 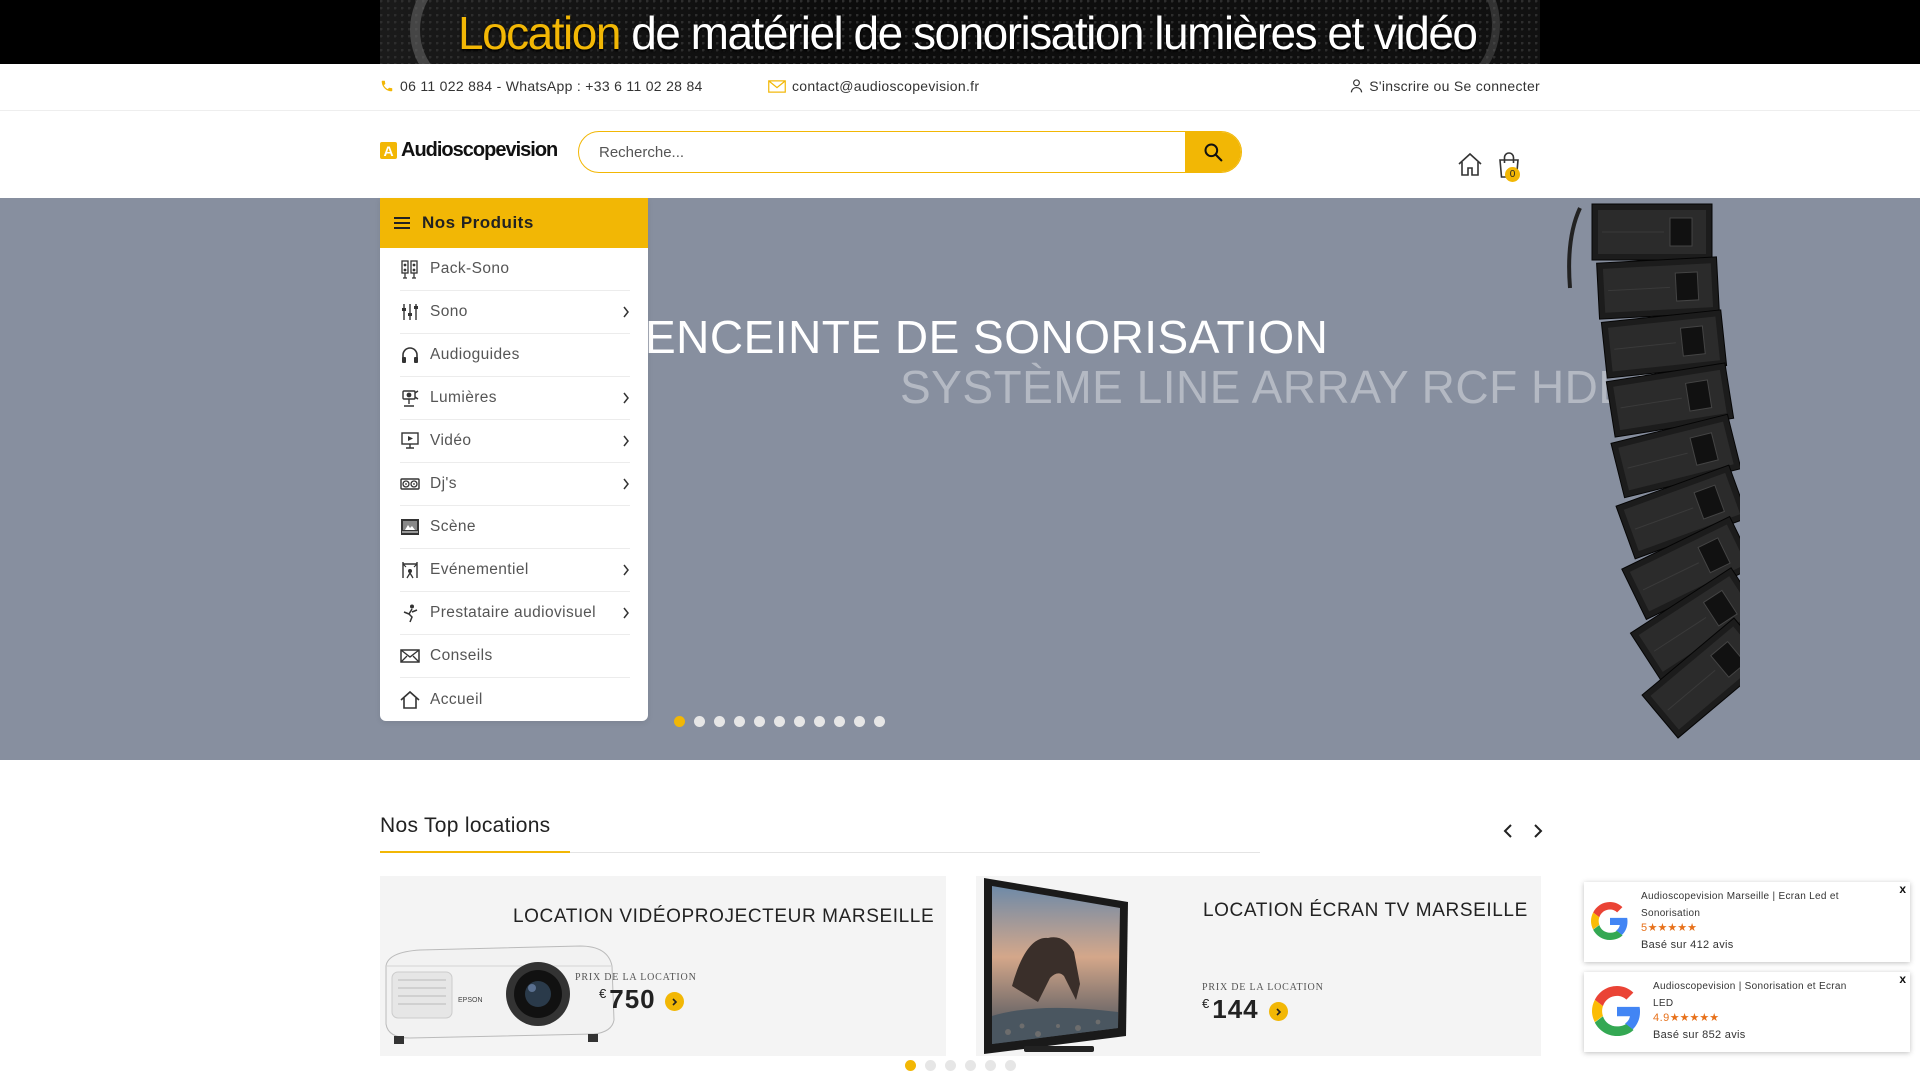 I want to click on category-item-ev-nementiel: Evénementiel, so click(x=515, y=570).